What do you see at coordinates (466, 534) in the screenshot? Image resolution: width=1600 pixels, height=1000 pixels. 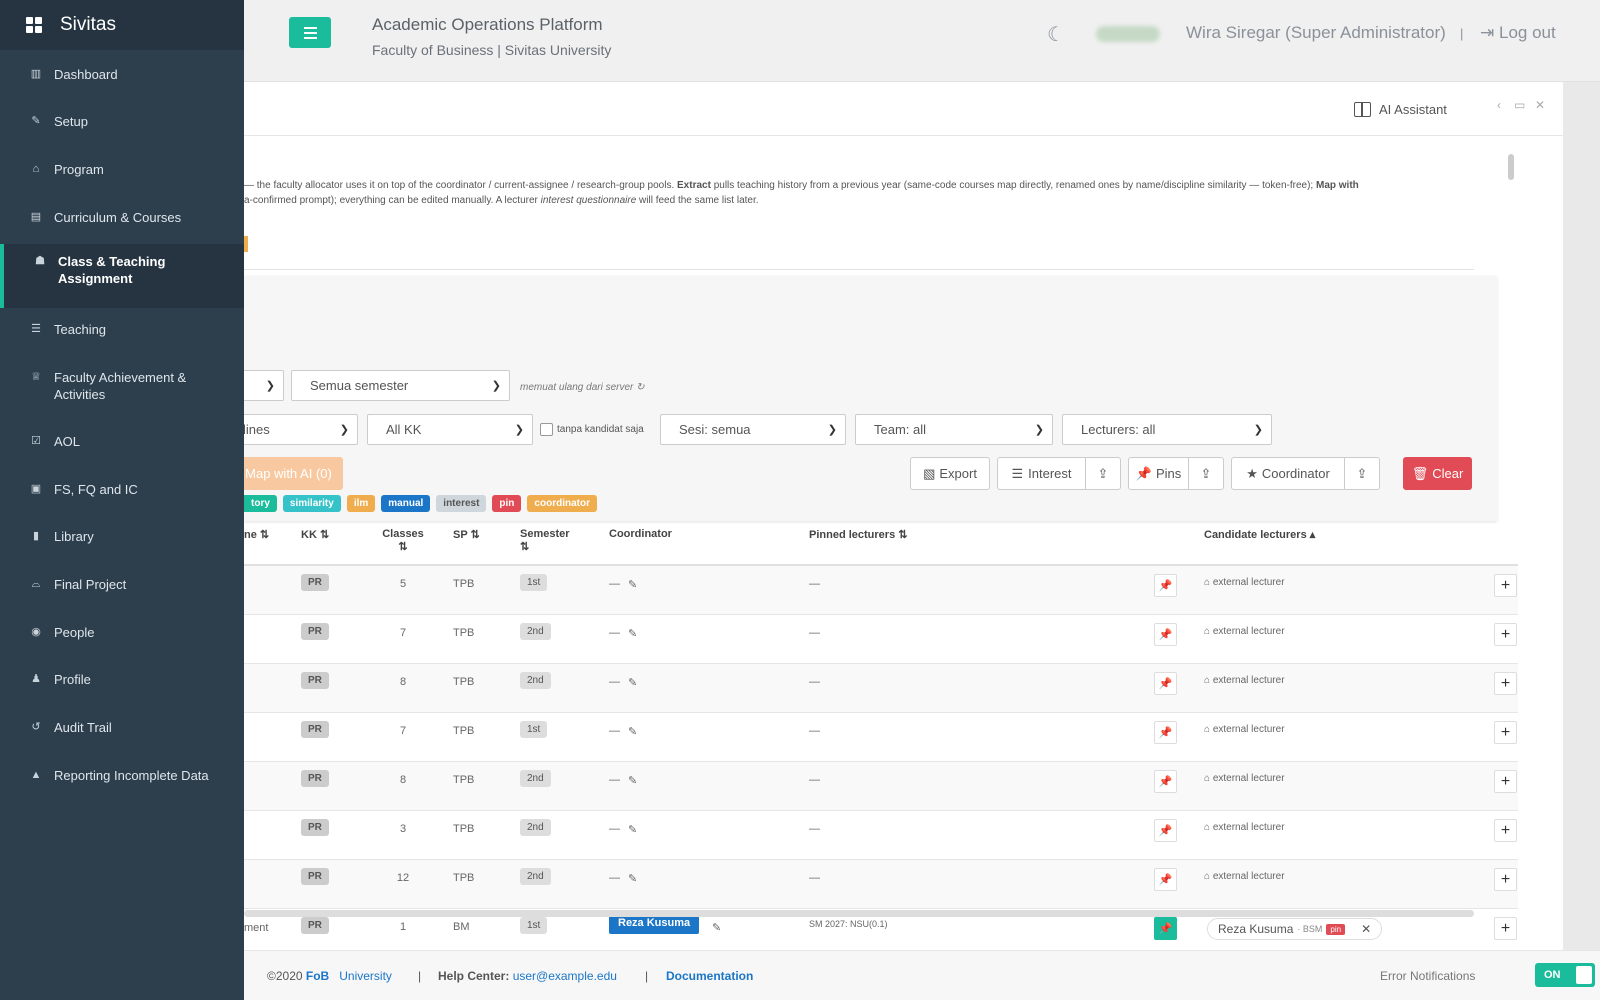 I see `col-sp-header: SP ⇅` at bounding box center [466, 534].